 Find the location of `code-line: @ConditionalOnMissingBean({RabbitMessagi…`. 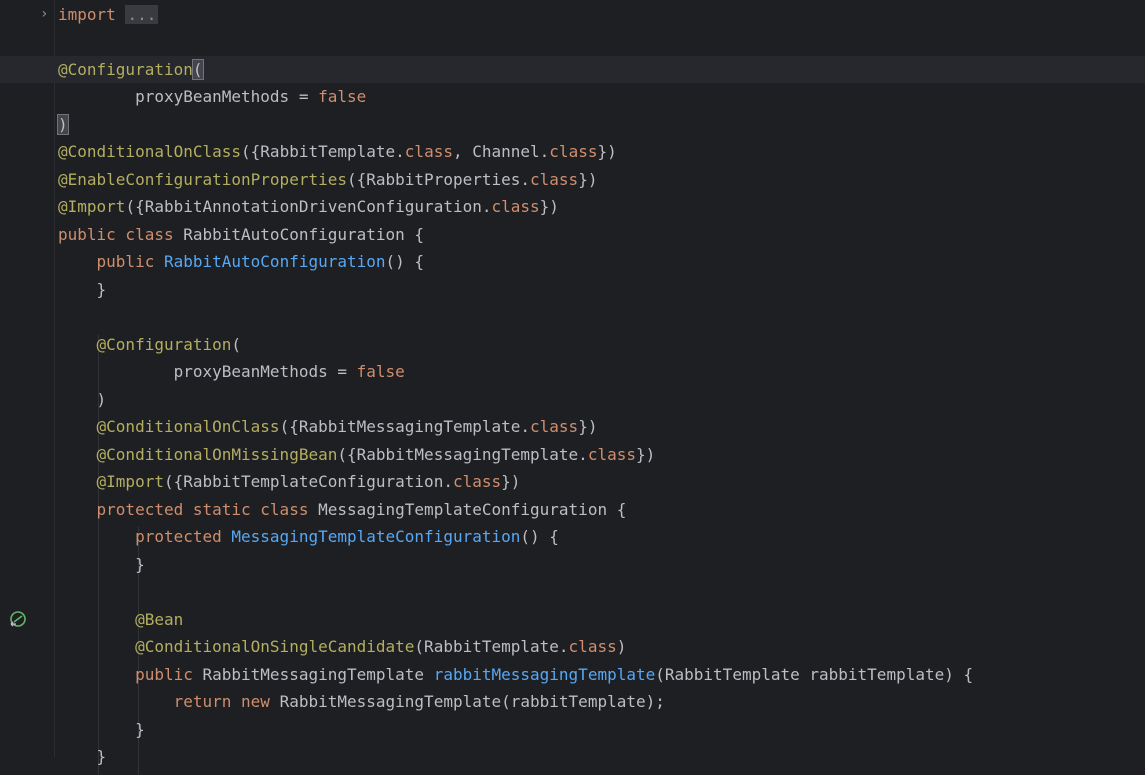

code-line: @ConditionalOnMissingBean({RabbitMessagi… is located at coordinates (601, 455).